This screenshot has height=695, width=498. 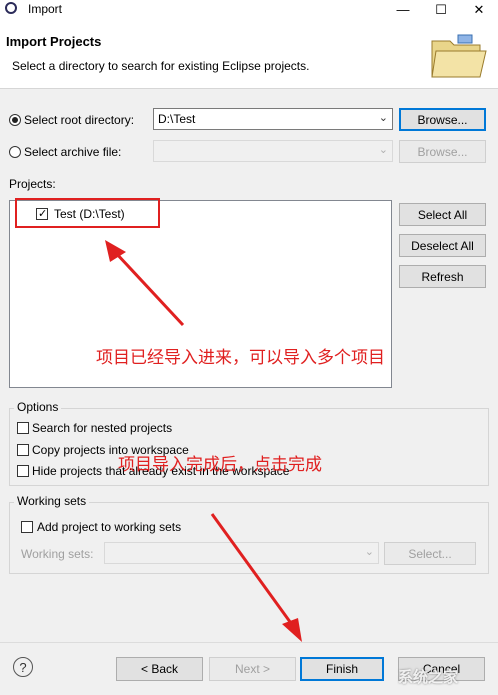 What do you see at coordinates (240, 358) in the screenshot?
I see `annotation-note-1: 项目已经导入进来，可以导入多个项目` at bounding box center [240, 358].